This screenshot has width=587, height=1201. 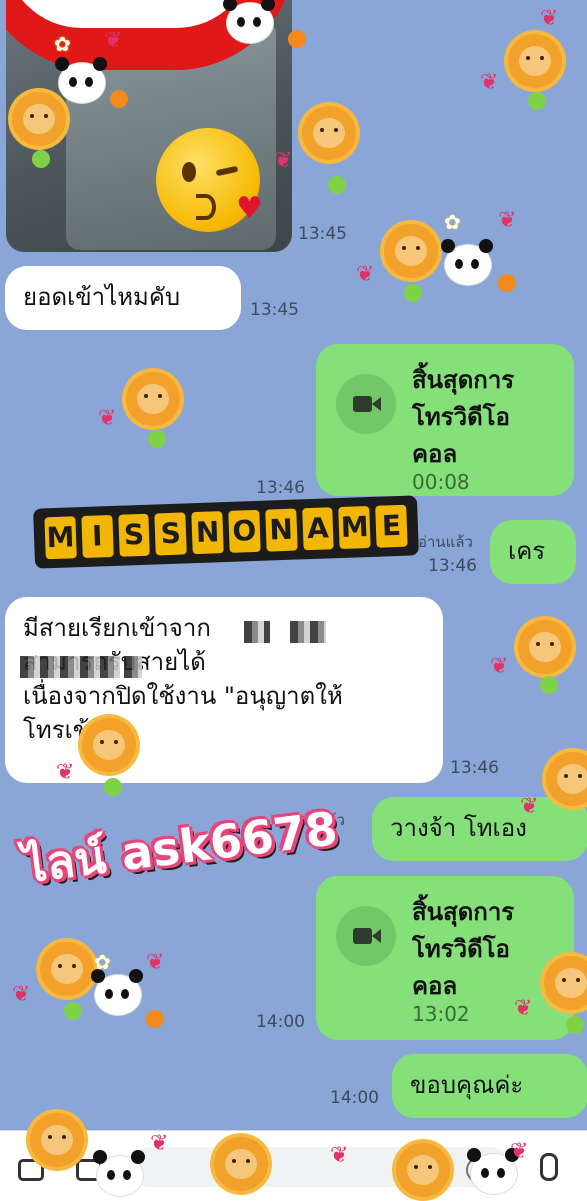 I want to click on watermark-letter: A, so click(x=318, y=529).